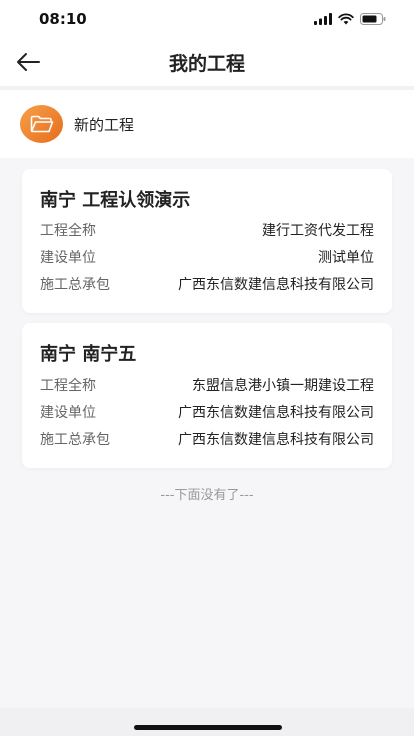 The width and height of the screenshot is (414, 736). I want to click on signal-icon, so click(323, 19).